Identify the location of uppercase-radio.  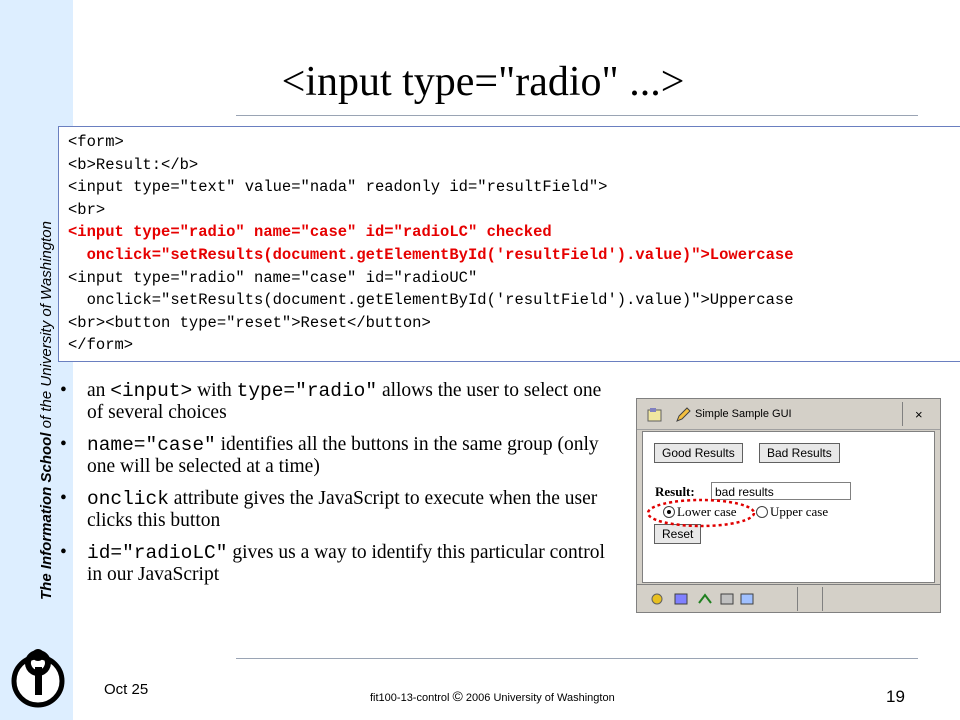
(762, 512).